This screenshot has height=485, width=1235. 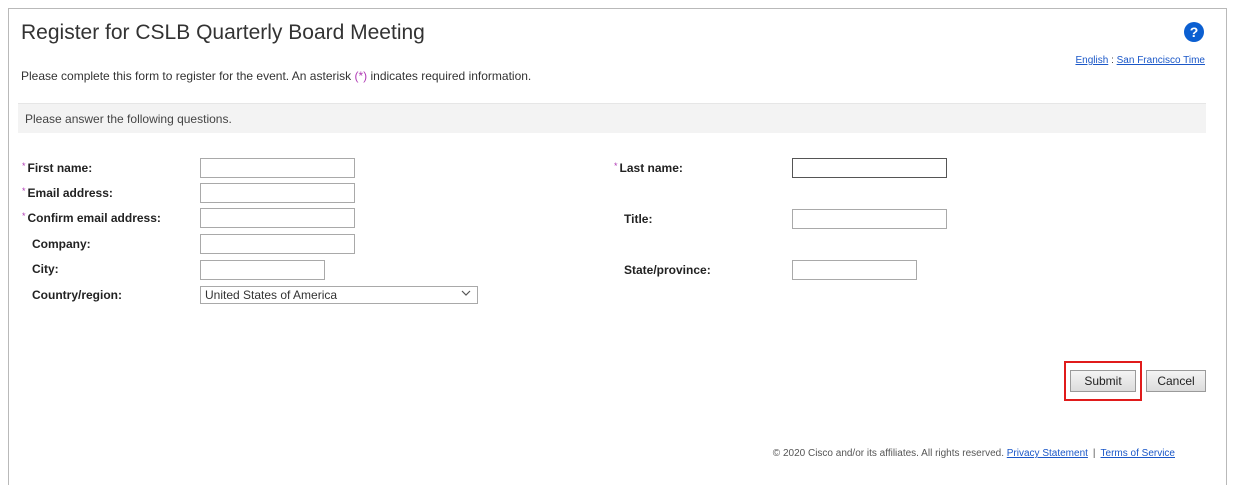 What do you see at coordinates (854, 270) in the screenshot?
I see `state-input` at bounding box center [854, 270].